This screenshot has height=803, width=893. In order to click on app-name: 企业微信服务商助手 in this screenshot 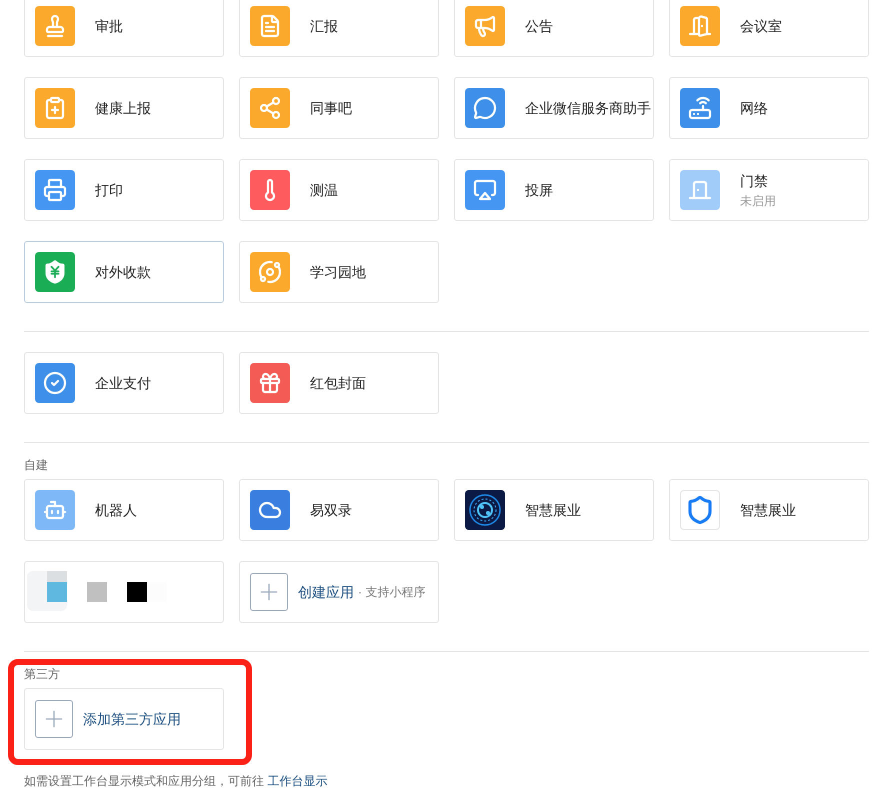, I will do `click(588, 108)`.